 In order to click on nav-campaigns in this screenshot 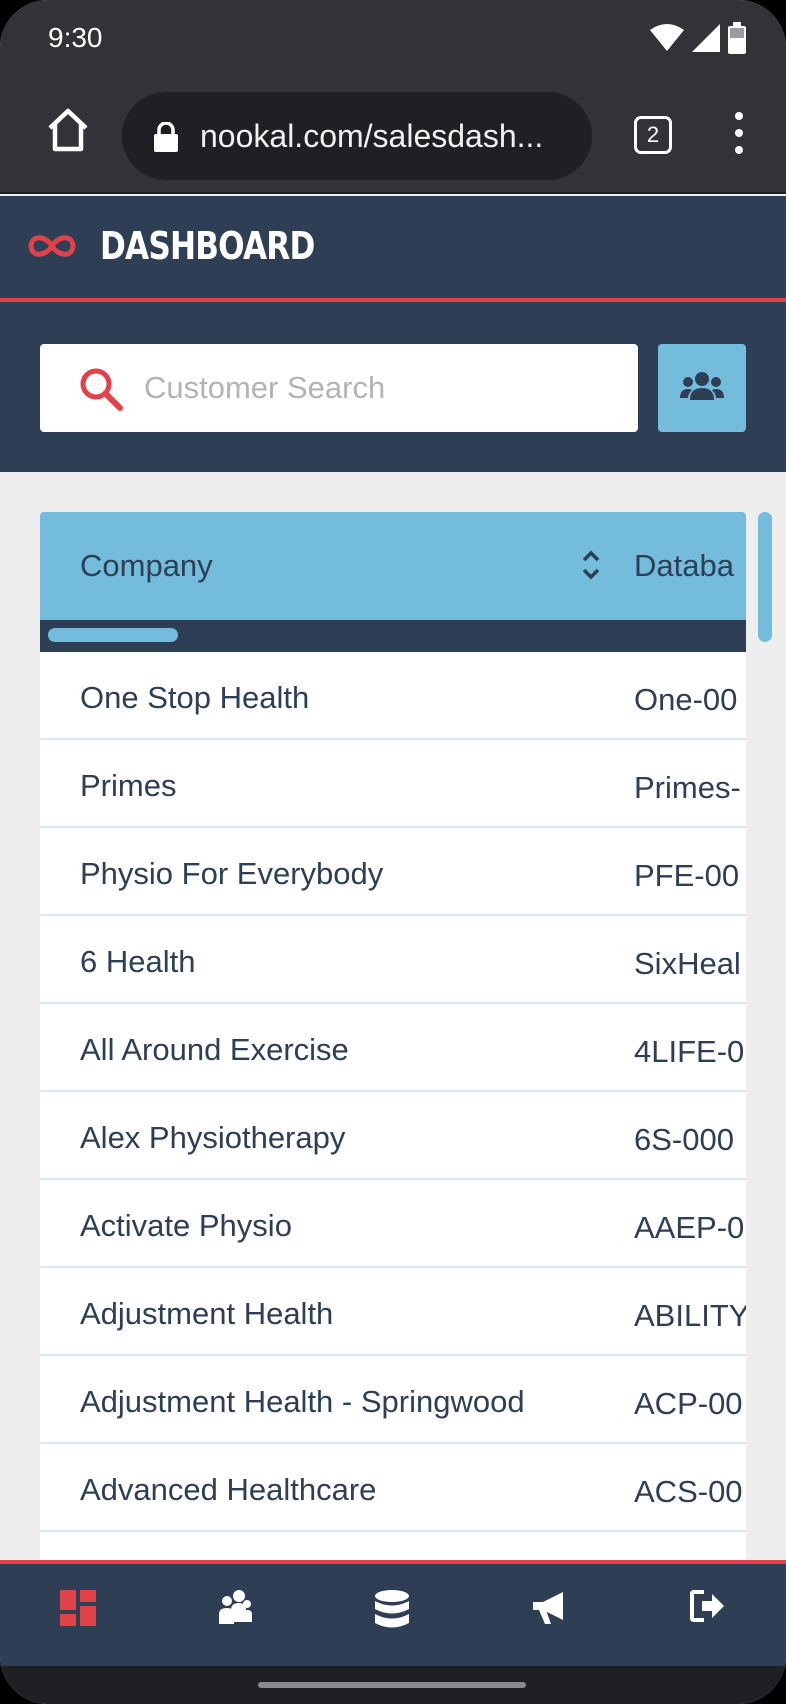, I will do `click(550, 1615)`.